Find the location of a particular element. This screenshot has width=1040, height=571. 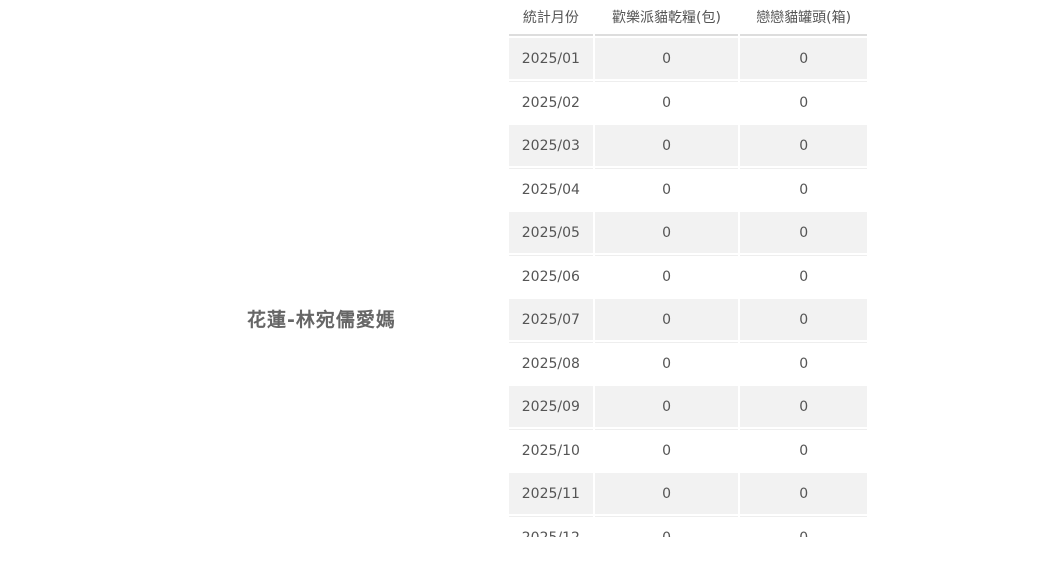

table-row: 2025/07 0 0 is located at coordinates (688, 319).